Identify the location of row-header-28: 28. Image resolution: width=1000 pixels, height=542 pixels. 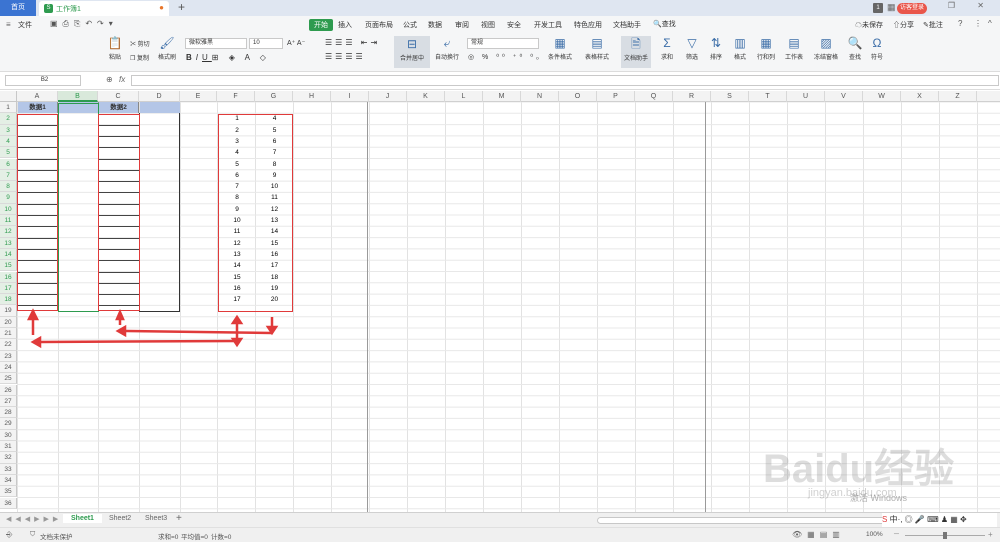
(8, 413).